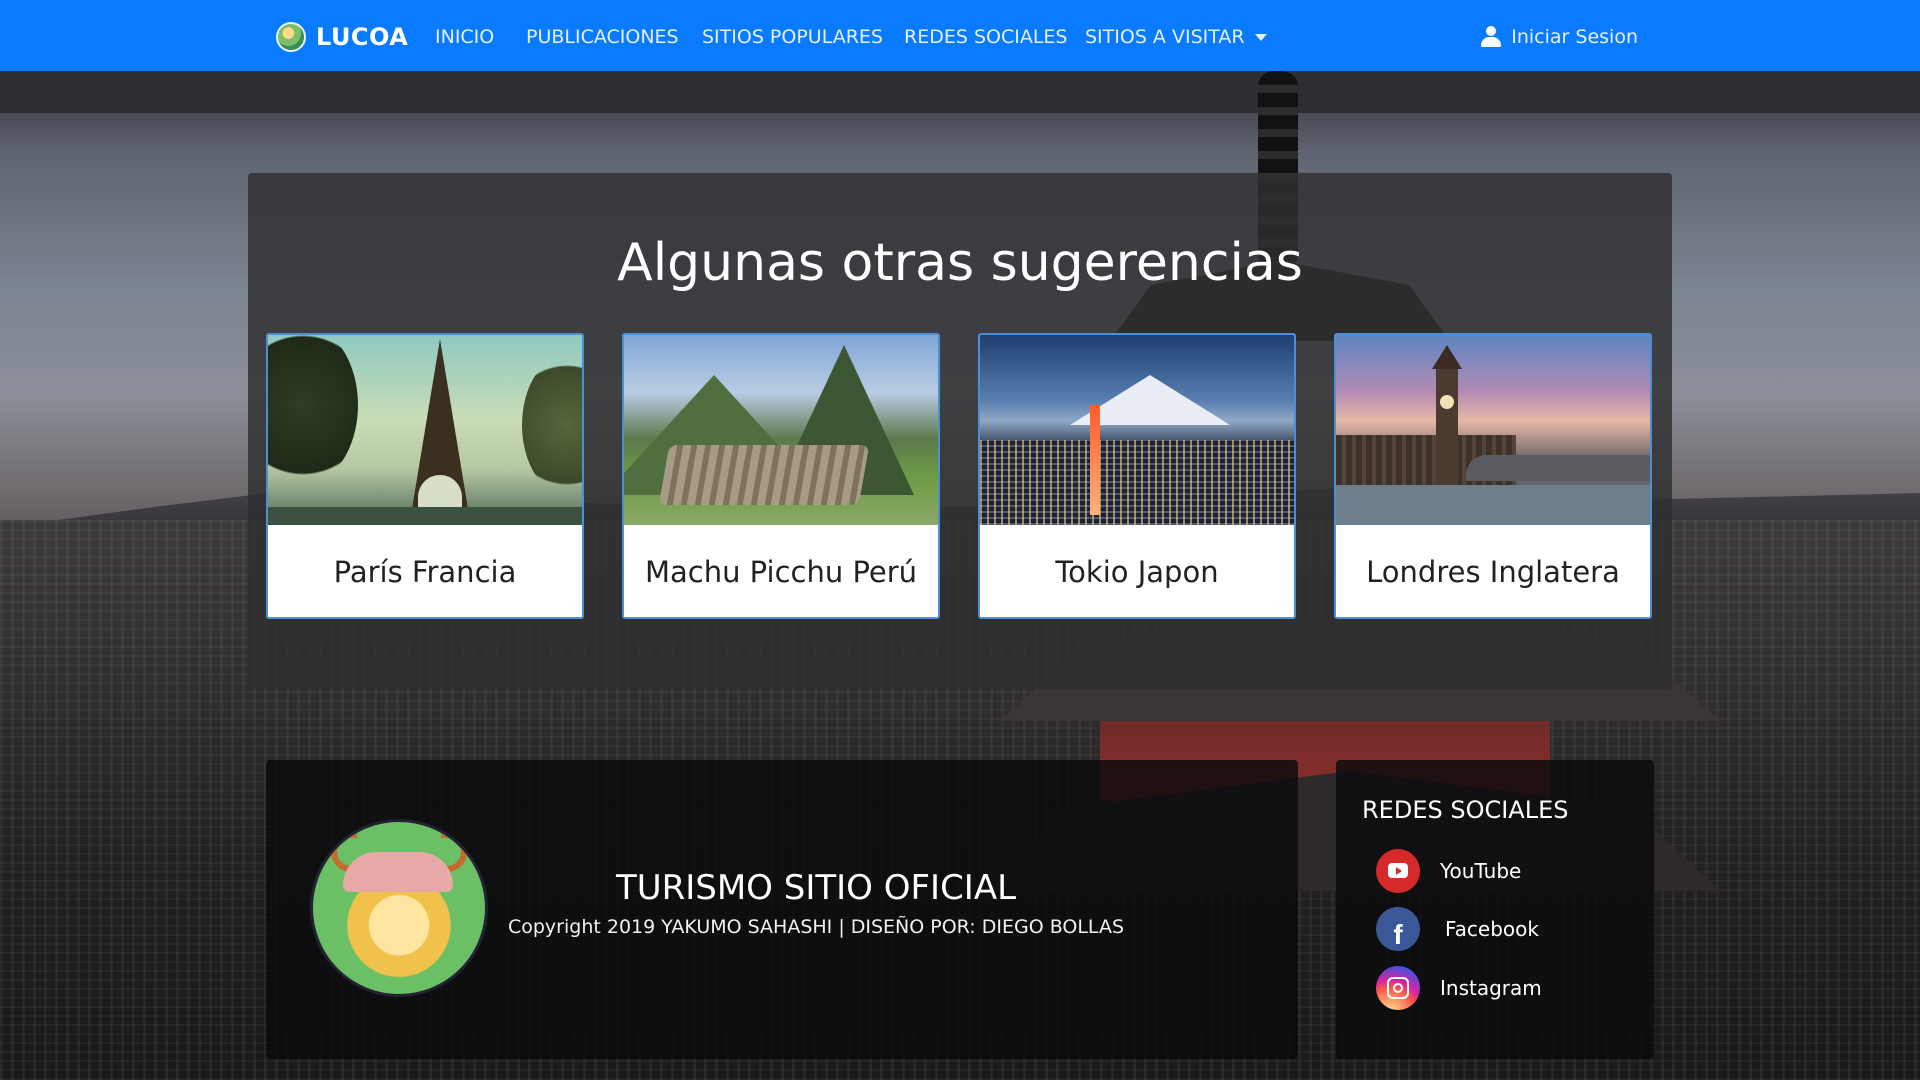  I want to click on brand-name: LUCOA, so click(362, 37).